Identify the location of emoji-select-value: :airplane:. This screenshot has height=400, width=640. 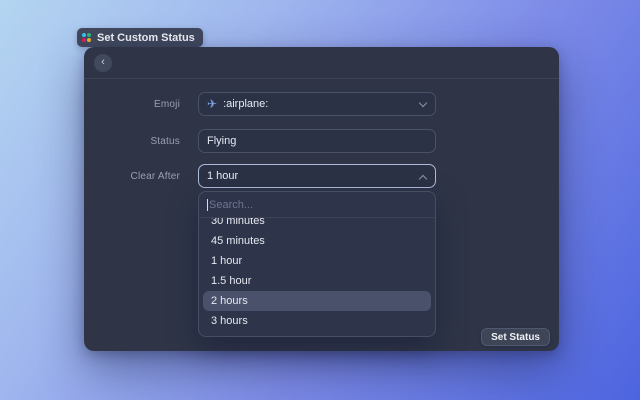
(246, 104).